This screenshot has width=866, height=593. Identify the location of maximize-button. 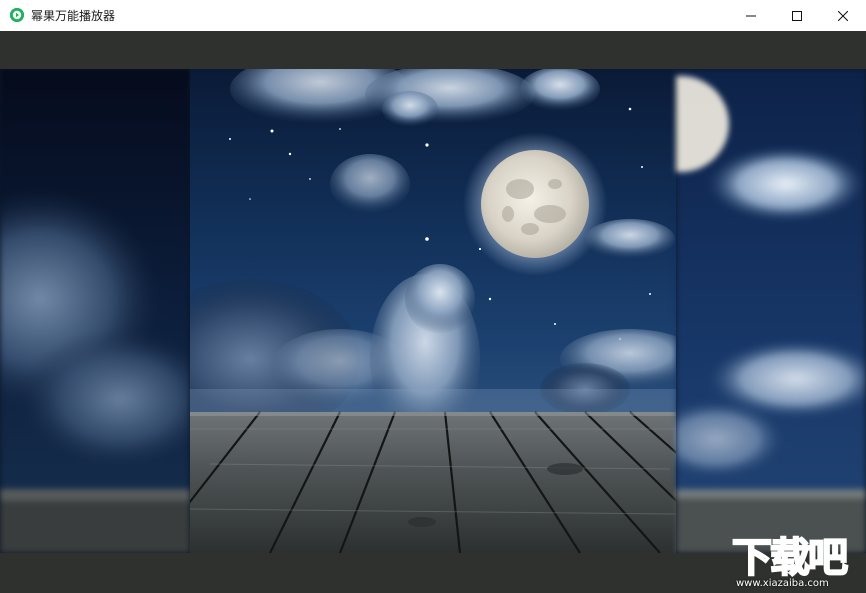
(797, 15).